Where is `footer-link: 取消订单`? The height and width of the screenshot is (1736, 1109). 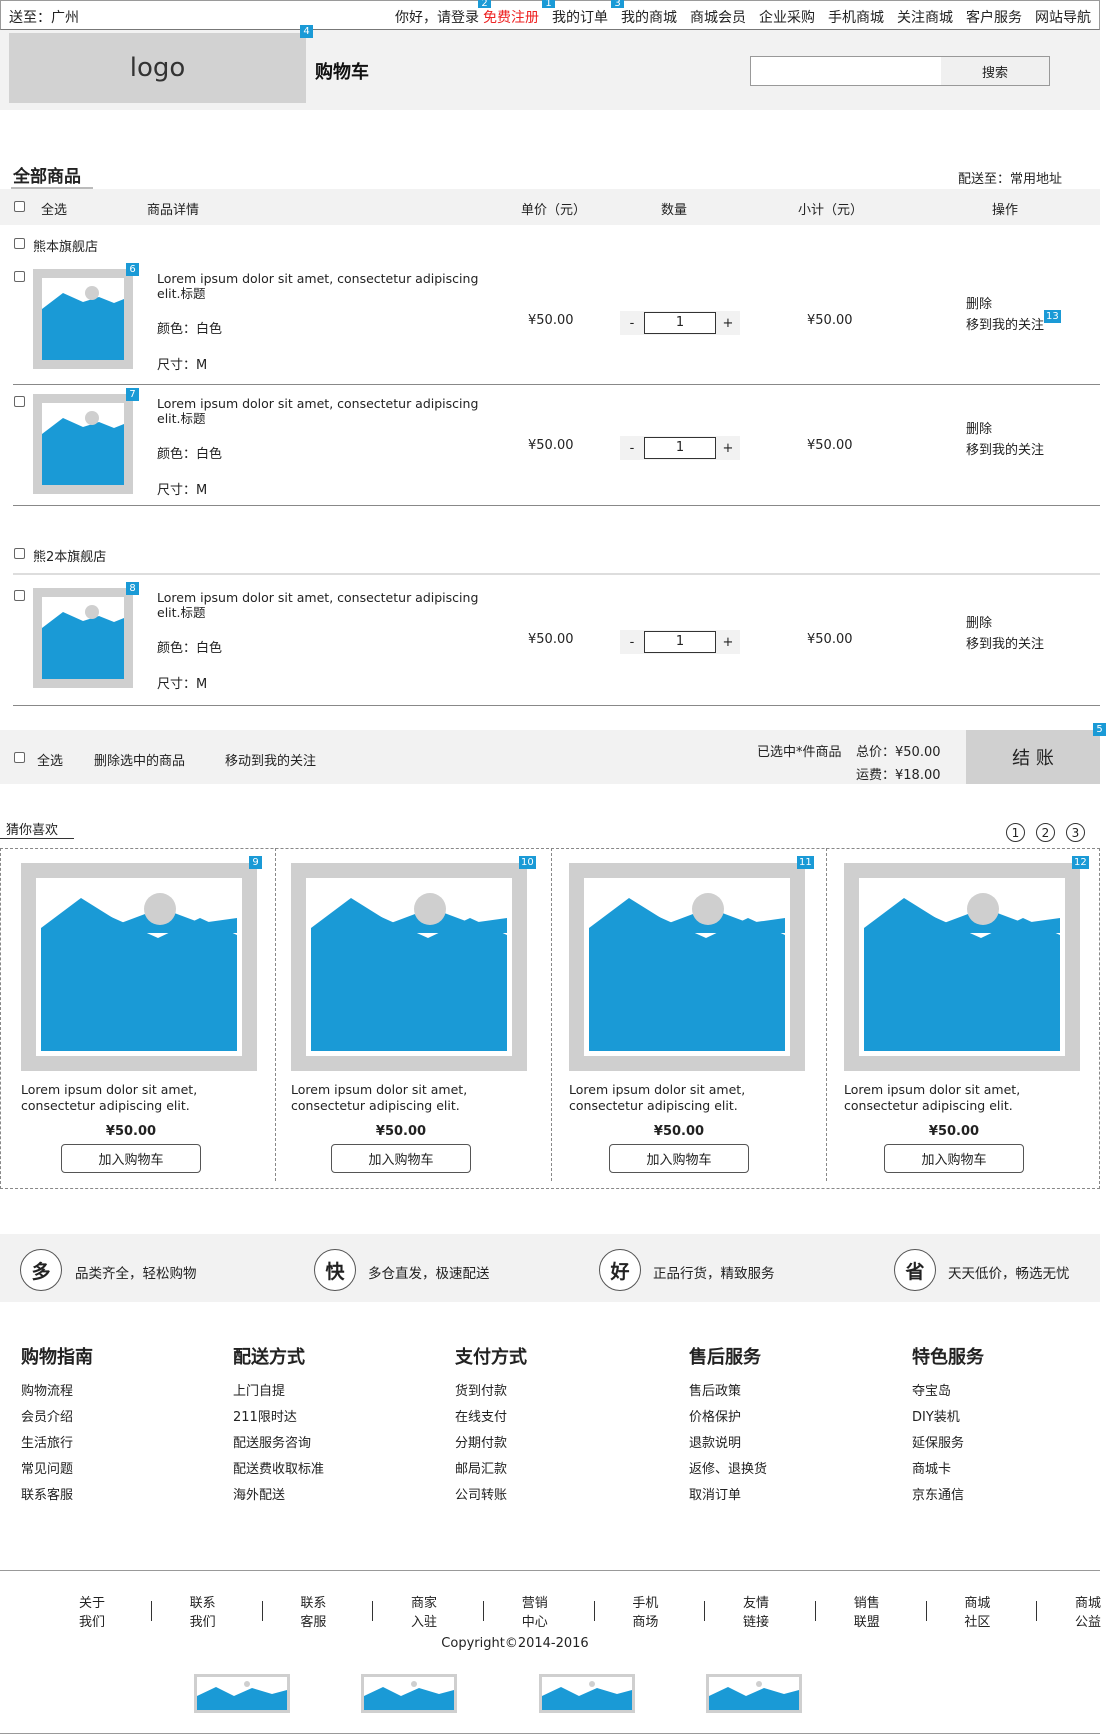
footer-link: 取消订单 is located at coordinates (728, 1496).